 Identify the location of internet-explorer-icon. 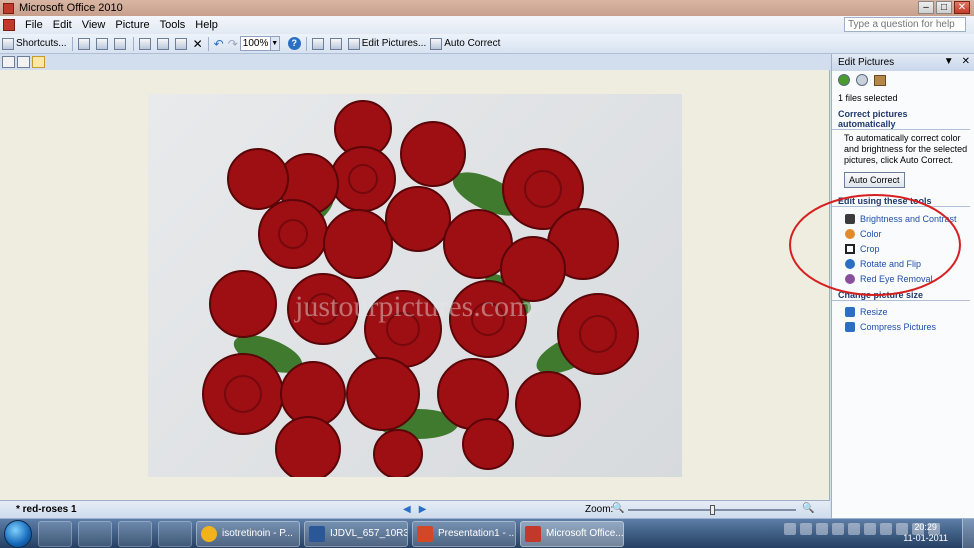
(95, 533).